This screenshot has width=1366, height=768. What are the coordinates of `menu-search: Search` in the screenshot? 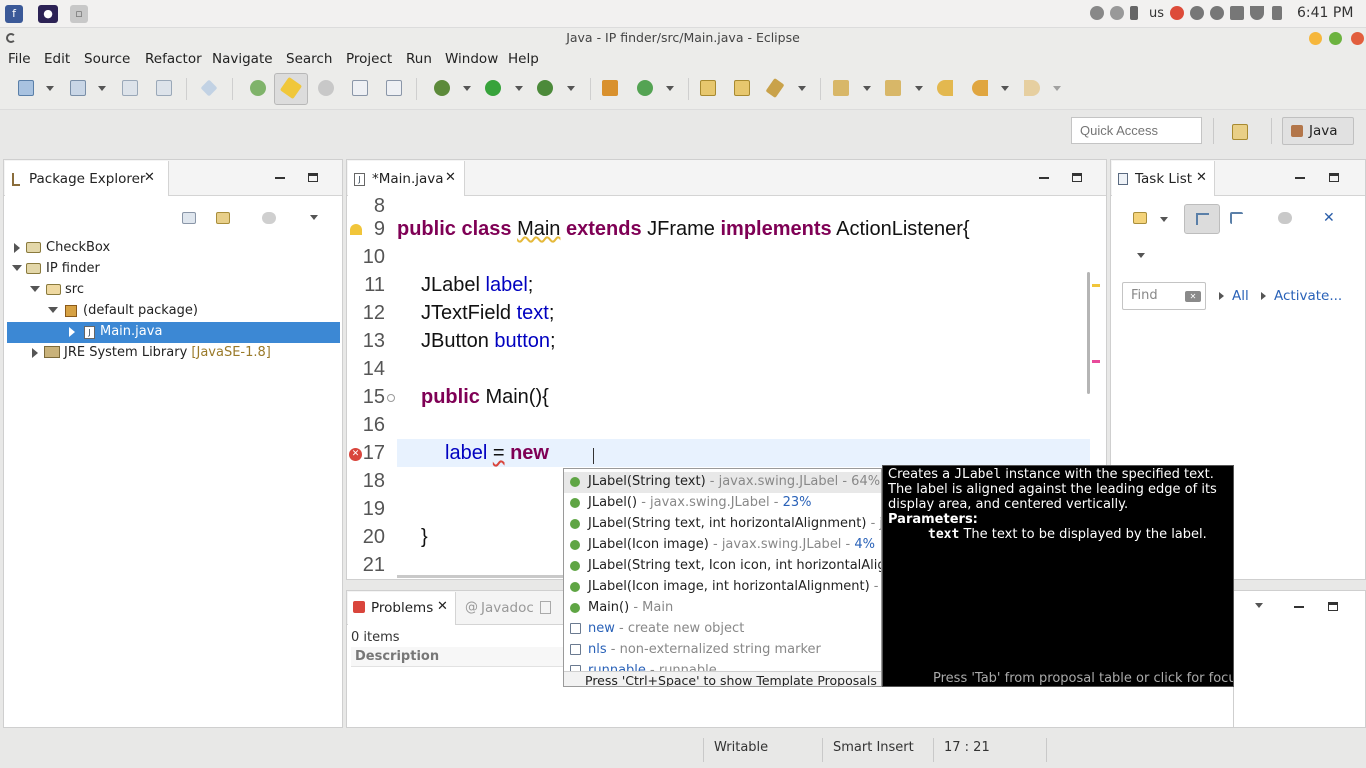 It's located at (309, 59).